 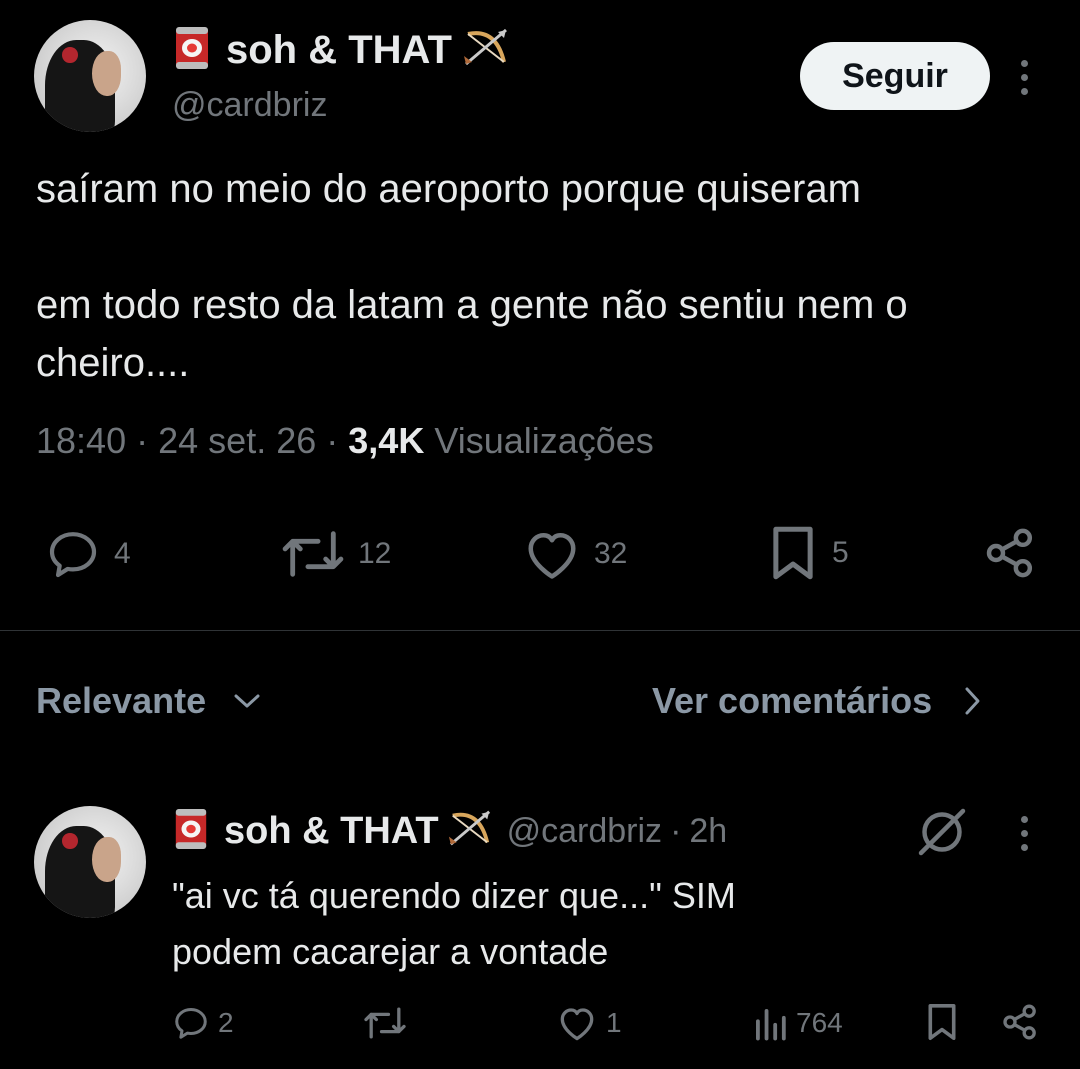 What do you see at coordinates (611, 553) in the screenshot?
I see `like-count: 32` at bounding box center [611, 553].